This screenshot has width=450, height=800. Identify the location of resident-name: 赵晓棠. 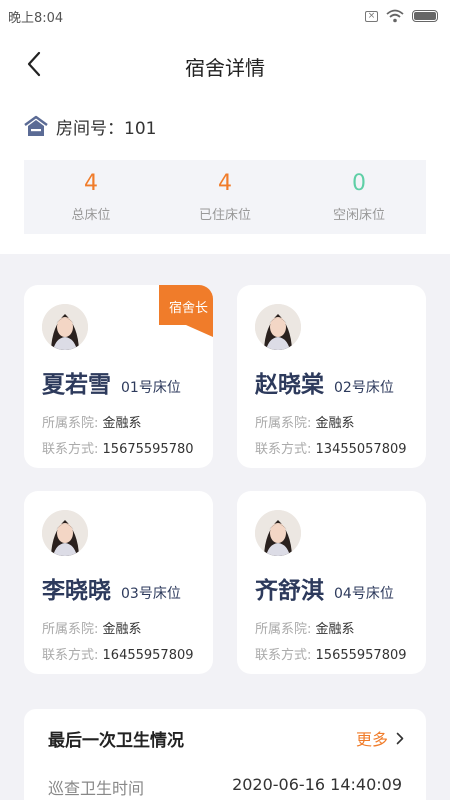
(289, 385).